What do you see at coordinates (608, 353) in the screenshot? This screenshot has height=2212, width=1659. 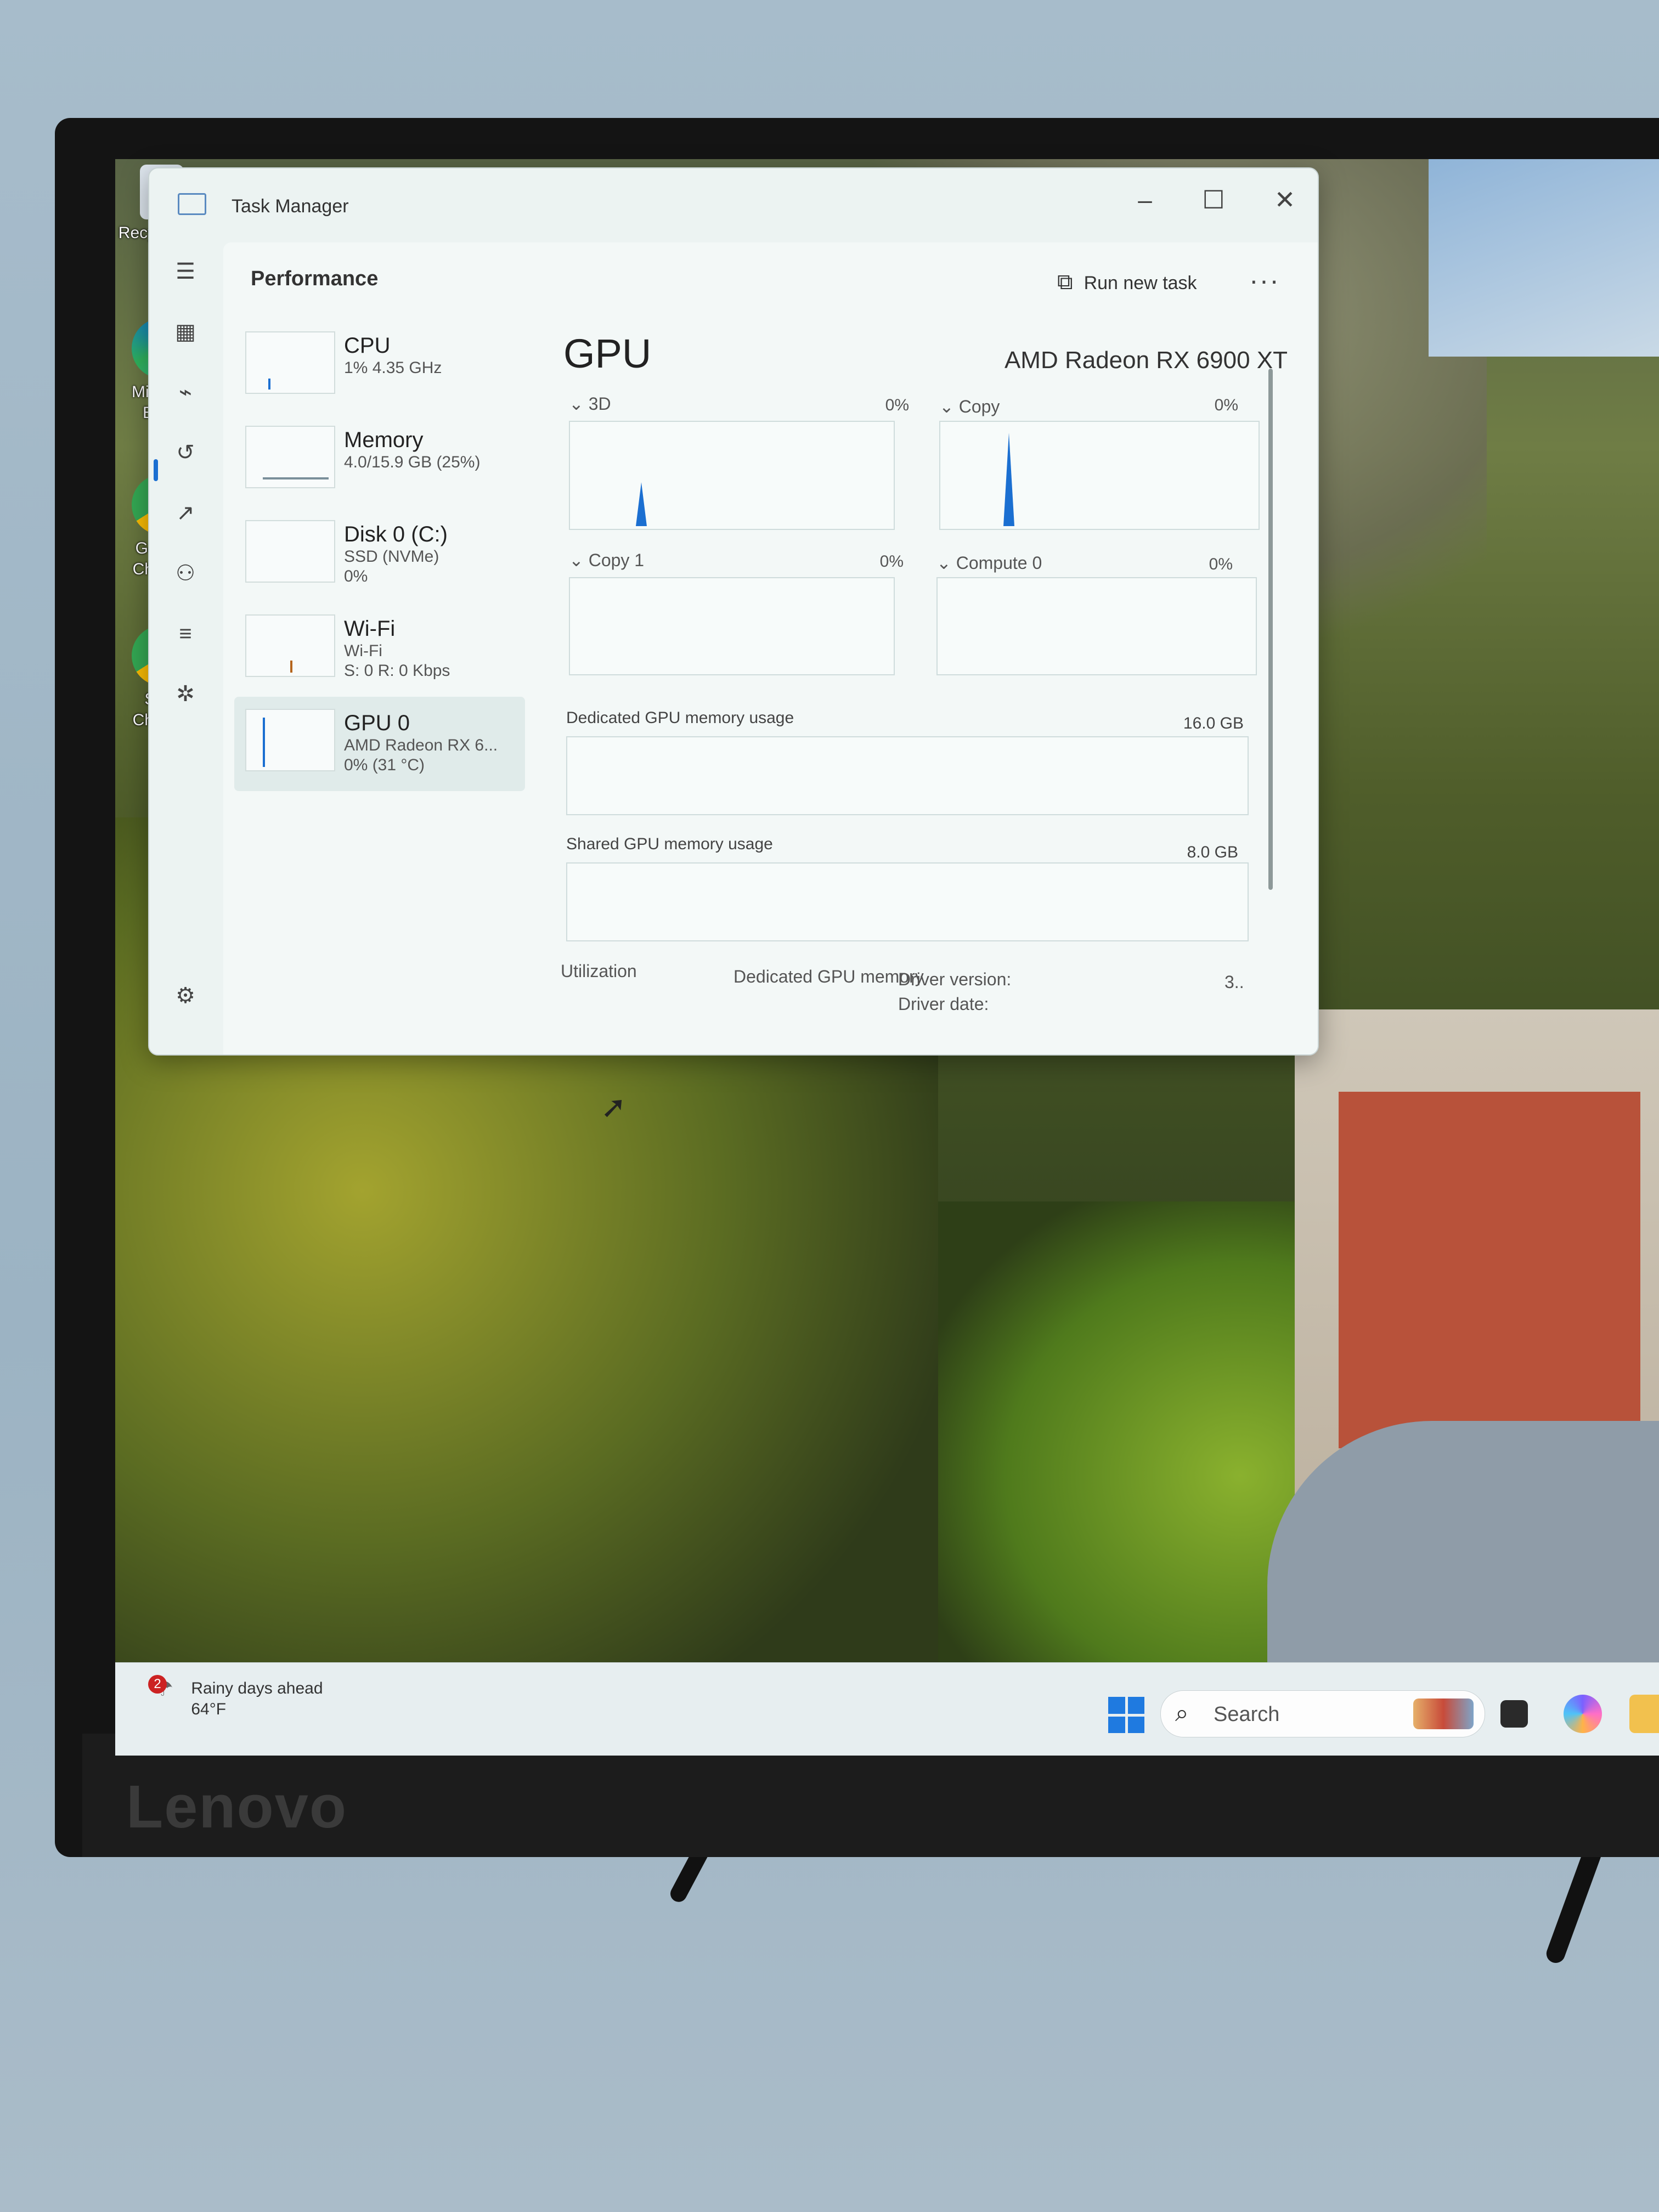 I see `gpu-heading: GPU` at bounding box center [608, 353].